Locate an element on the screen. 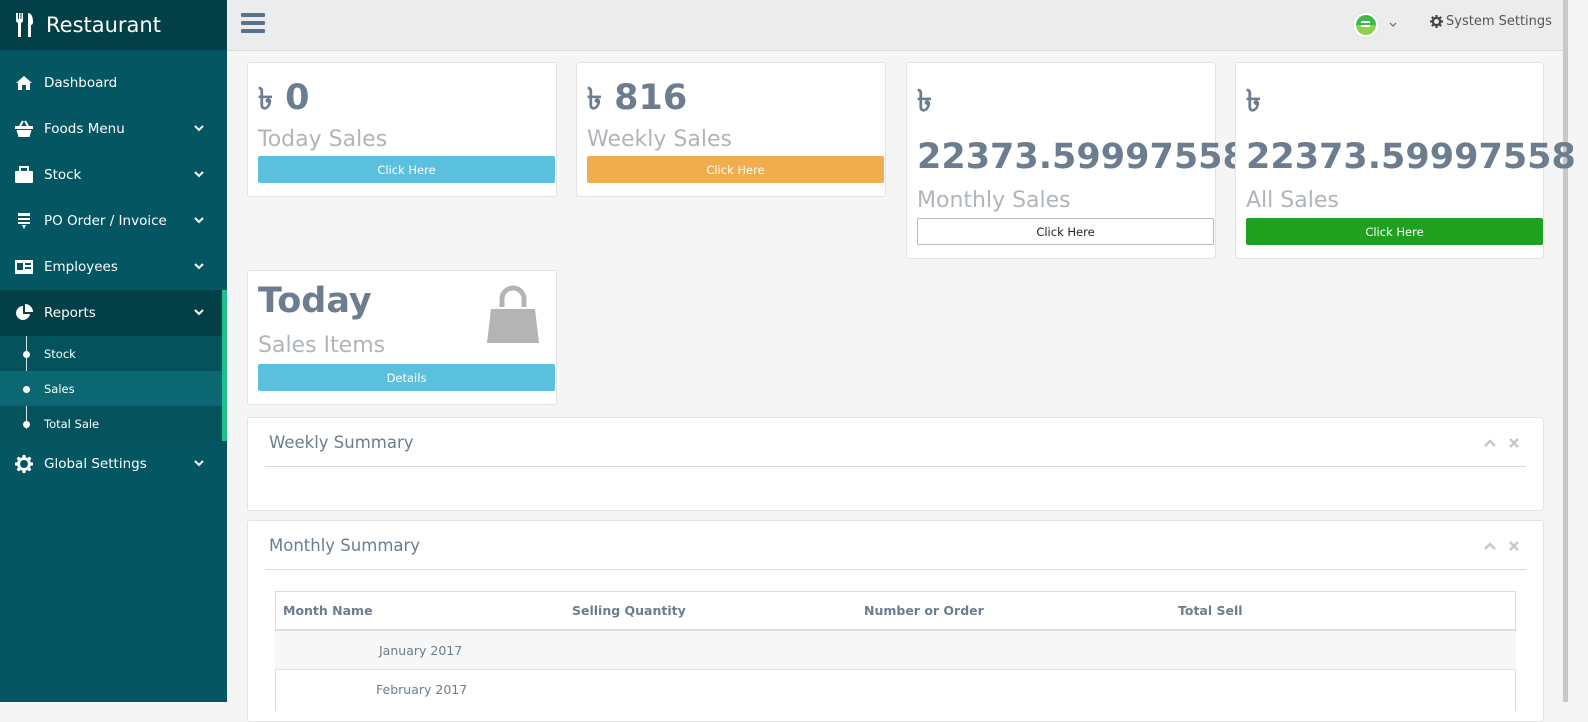 The image size is (1588, 722). all-sales-amount: 22373.59997558 is located at coordinates (1411, 157).